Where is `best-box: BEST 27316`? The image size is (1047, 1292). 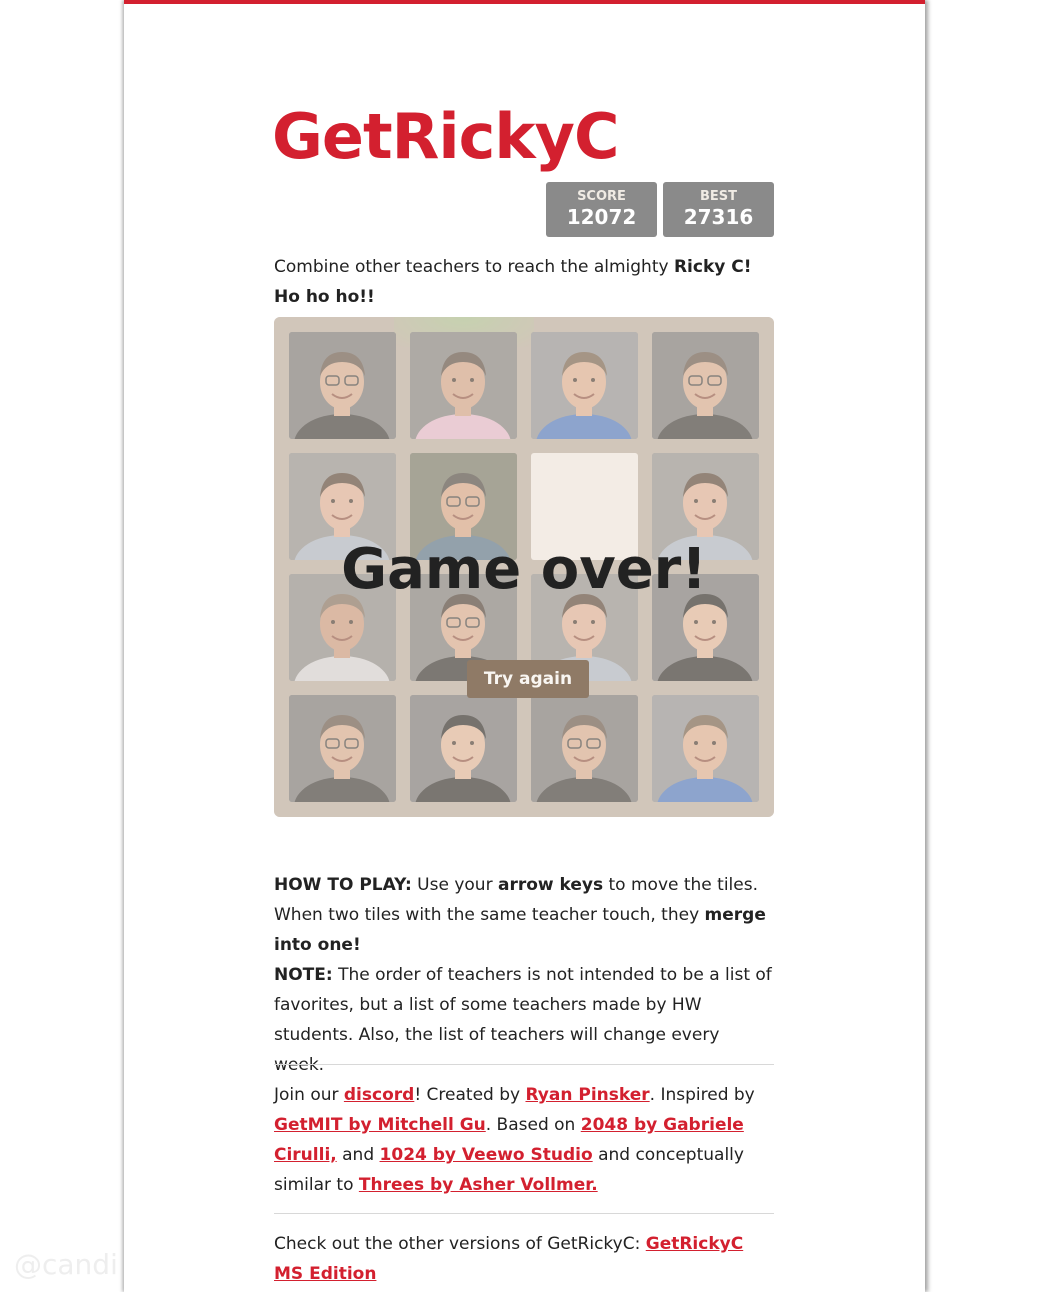
best-box: BEST 27316 is located at coordinates (718, 209).